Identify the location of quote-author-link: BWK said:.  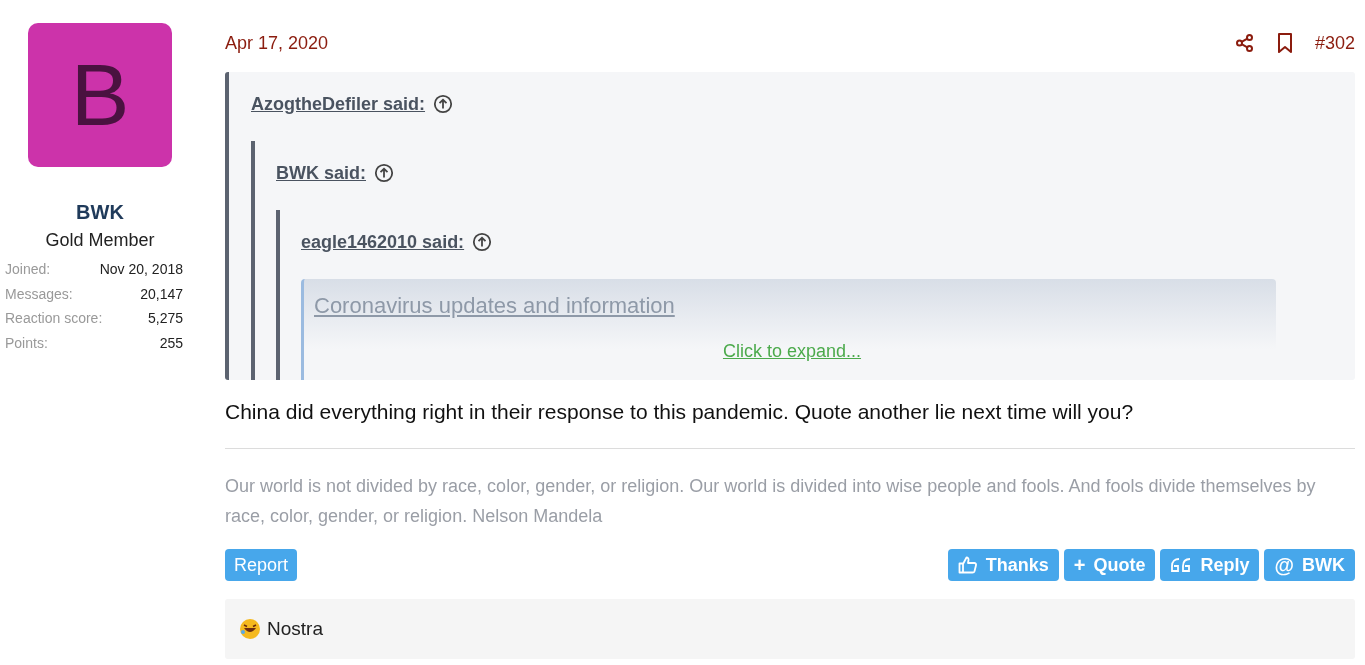
(321, 173).